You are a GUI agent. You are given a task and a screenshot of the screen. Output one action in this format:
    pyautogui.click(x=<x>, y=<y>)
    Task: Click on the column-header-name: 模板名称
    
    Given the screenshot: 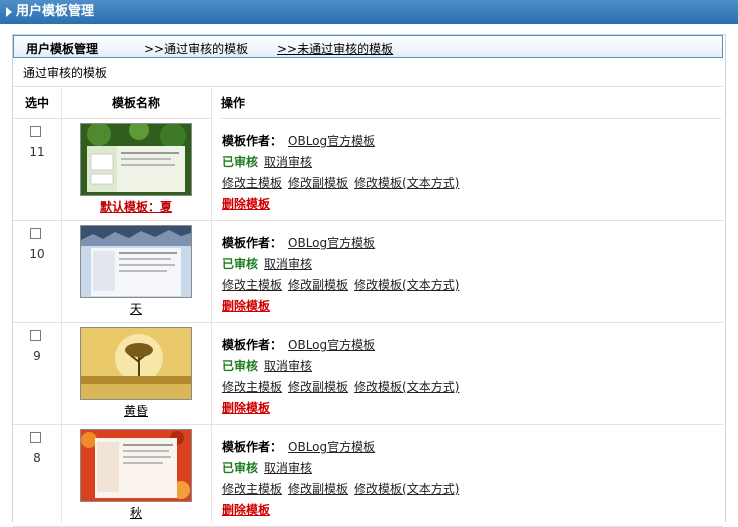 What is the action you would take?
    pyautogui.click(x=136, y=103)
    